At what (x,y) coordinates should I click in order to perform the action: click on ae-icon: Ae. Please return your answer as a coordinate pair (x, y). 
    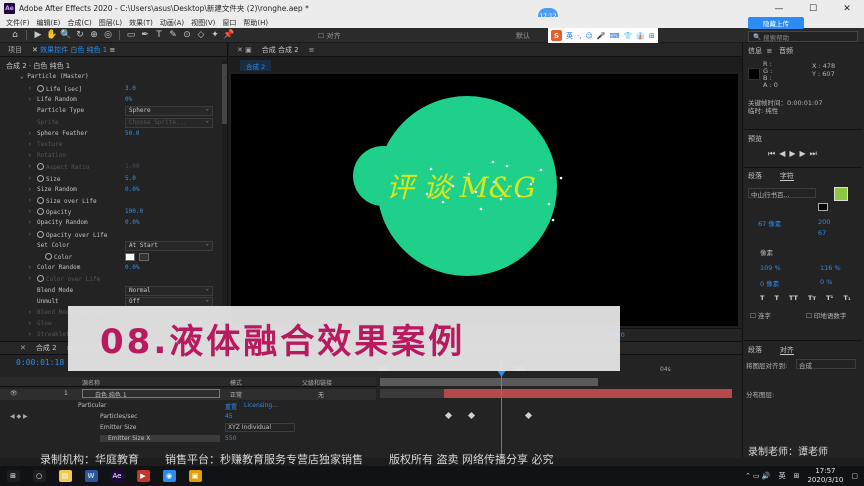
    Looking at the image, I should click on (117, 476).